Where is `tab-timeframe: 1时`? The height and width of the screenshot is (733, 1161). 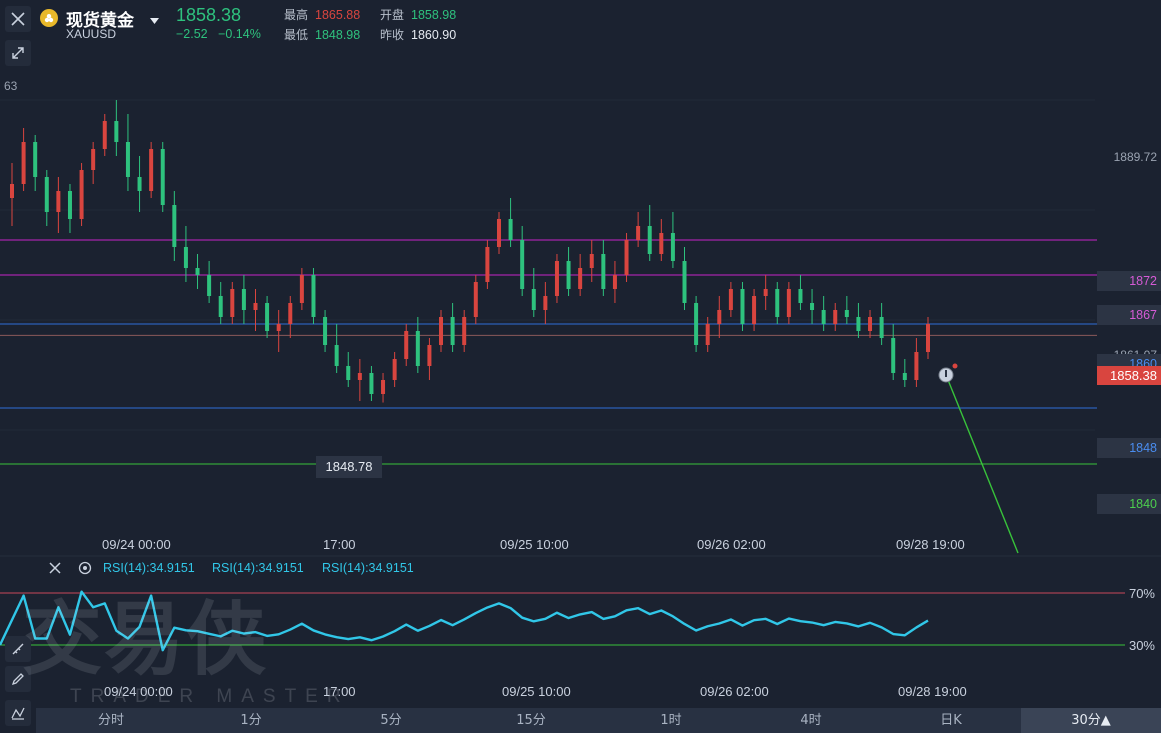
tab-timeframe: 1时 is located at coordinates (671, 720).